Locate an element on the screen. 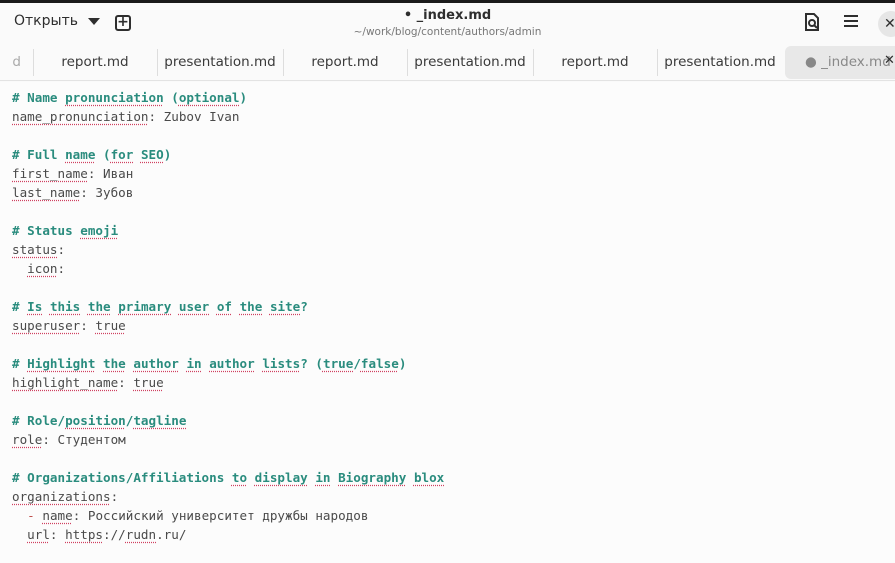 The height and width of the screenshot is (563, 895). code-token: false is located at coordinates (380, 363).